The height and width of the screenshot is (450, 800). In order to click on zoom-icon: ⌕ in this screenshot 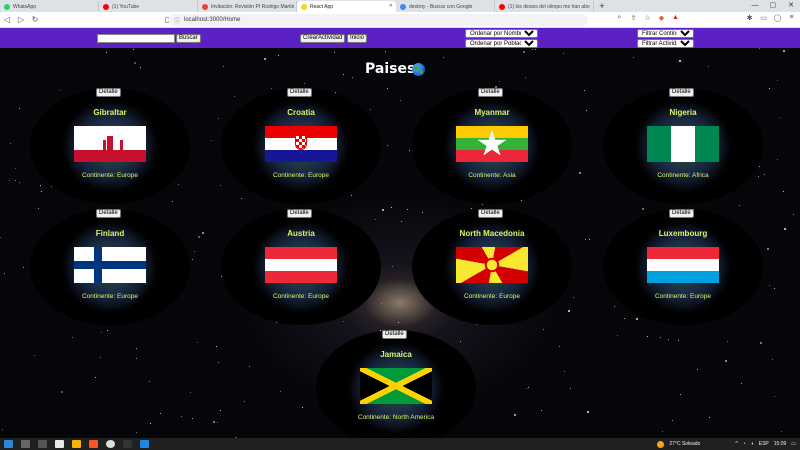, I will do `click(619, 18)`.